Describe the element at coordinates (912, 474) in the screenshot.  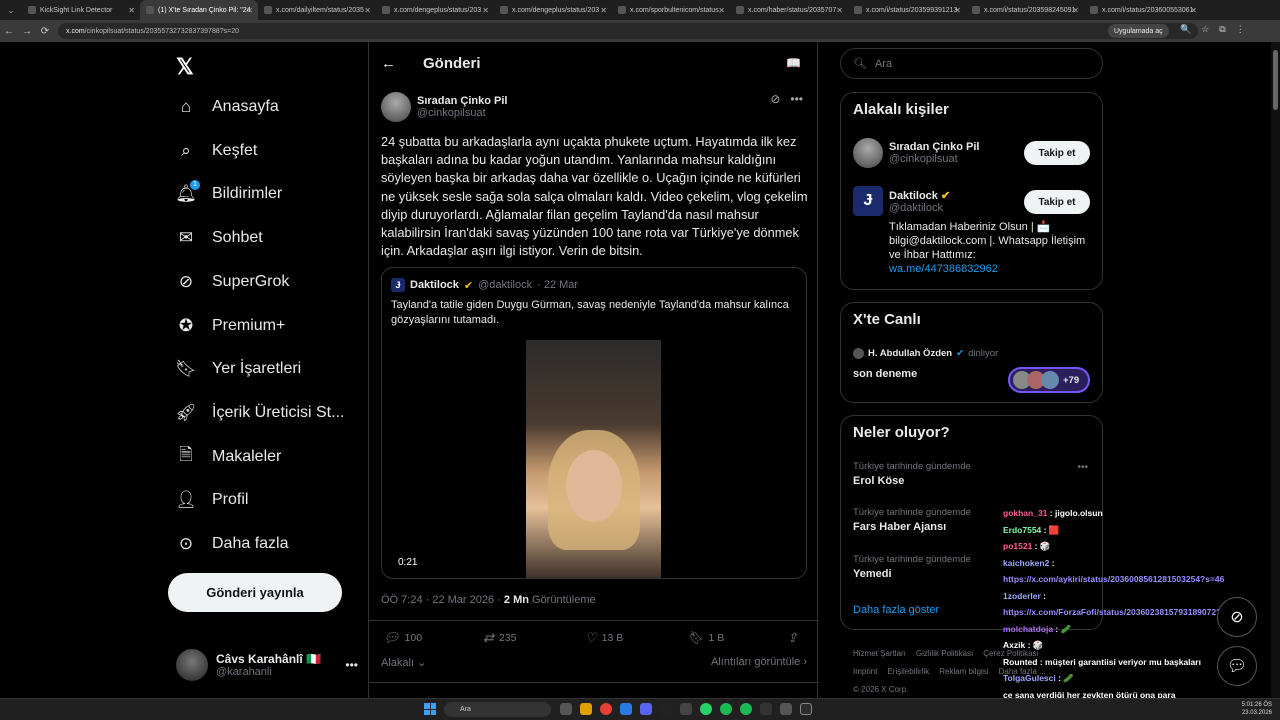
I see `trend-item: Türkiye tarihinde gündemde Erol Köse` at that location.